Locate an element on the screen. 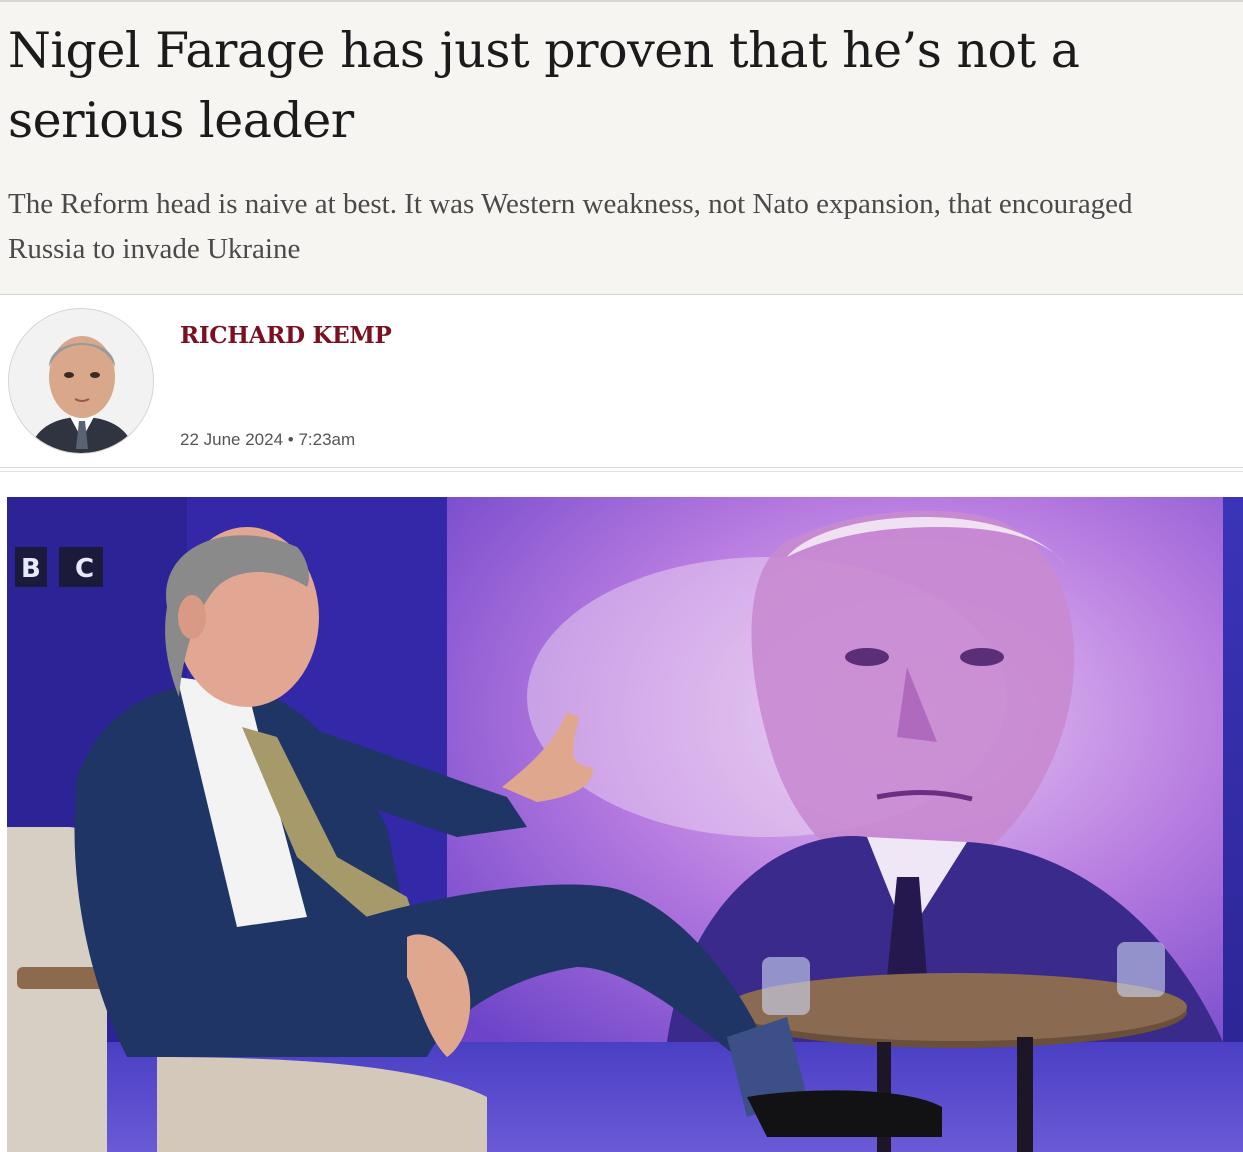 This screenshot has height=1152, width=1243. publish-date: 22 June 2024 • 7:23am is located at coordinates (267, 440).